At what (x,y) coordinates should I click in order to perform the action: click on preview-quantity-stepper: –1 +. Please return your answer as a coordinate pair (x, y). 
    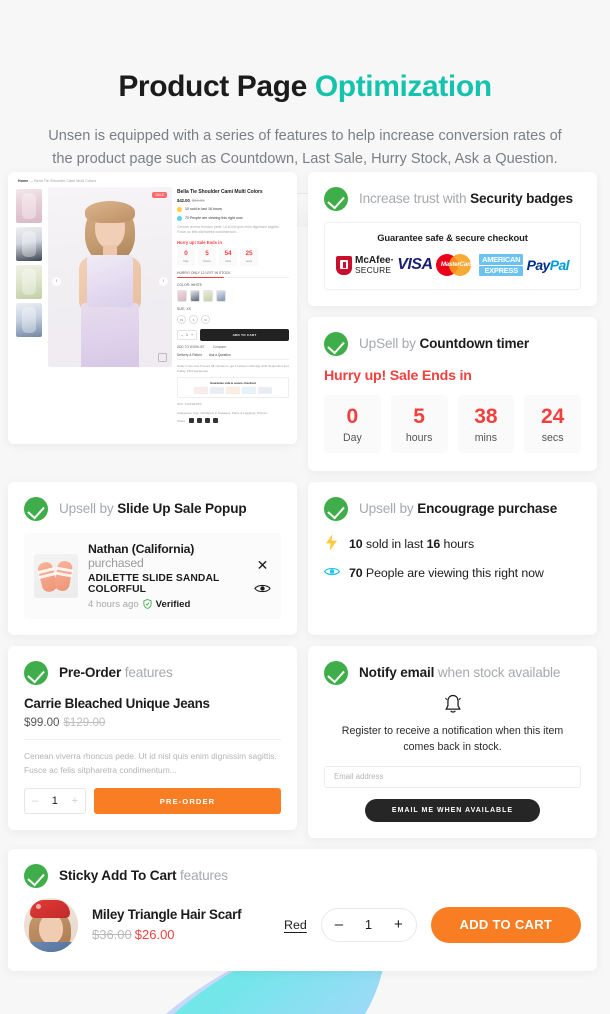
    Looking at the image, I should click on (187, 335).